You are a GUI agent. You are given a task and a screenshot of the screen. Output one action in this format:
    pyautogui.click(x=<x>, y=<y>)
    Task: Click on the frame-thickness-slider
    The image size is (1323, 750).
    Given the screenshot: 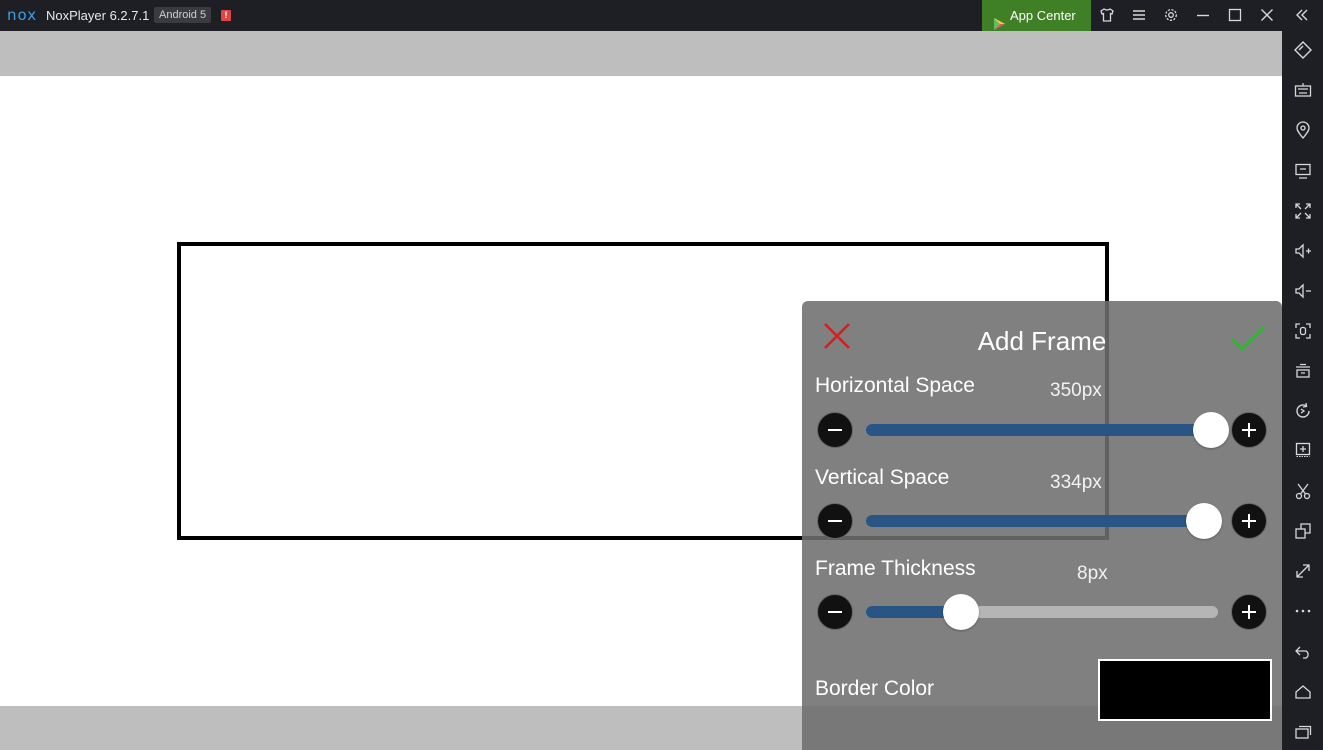 What is the action you would take?
    pyautogui.click(x=1042, y=612)
    